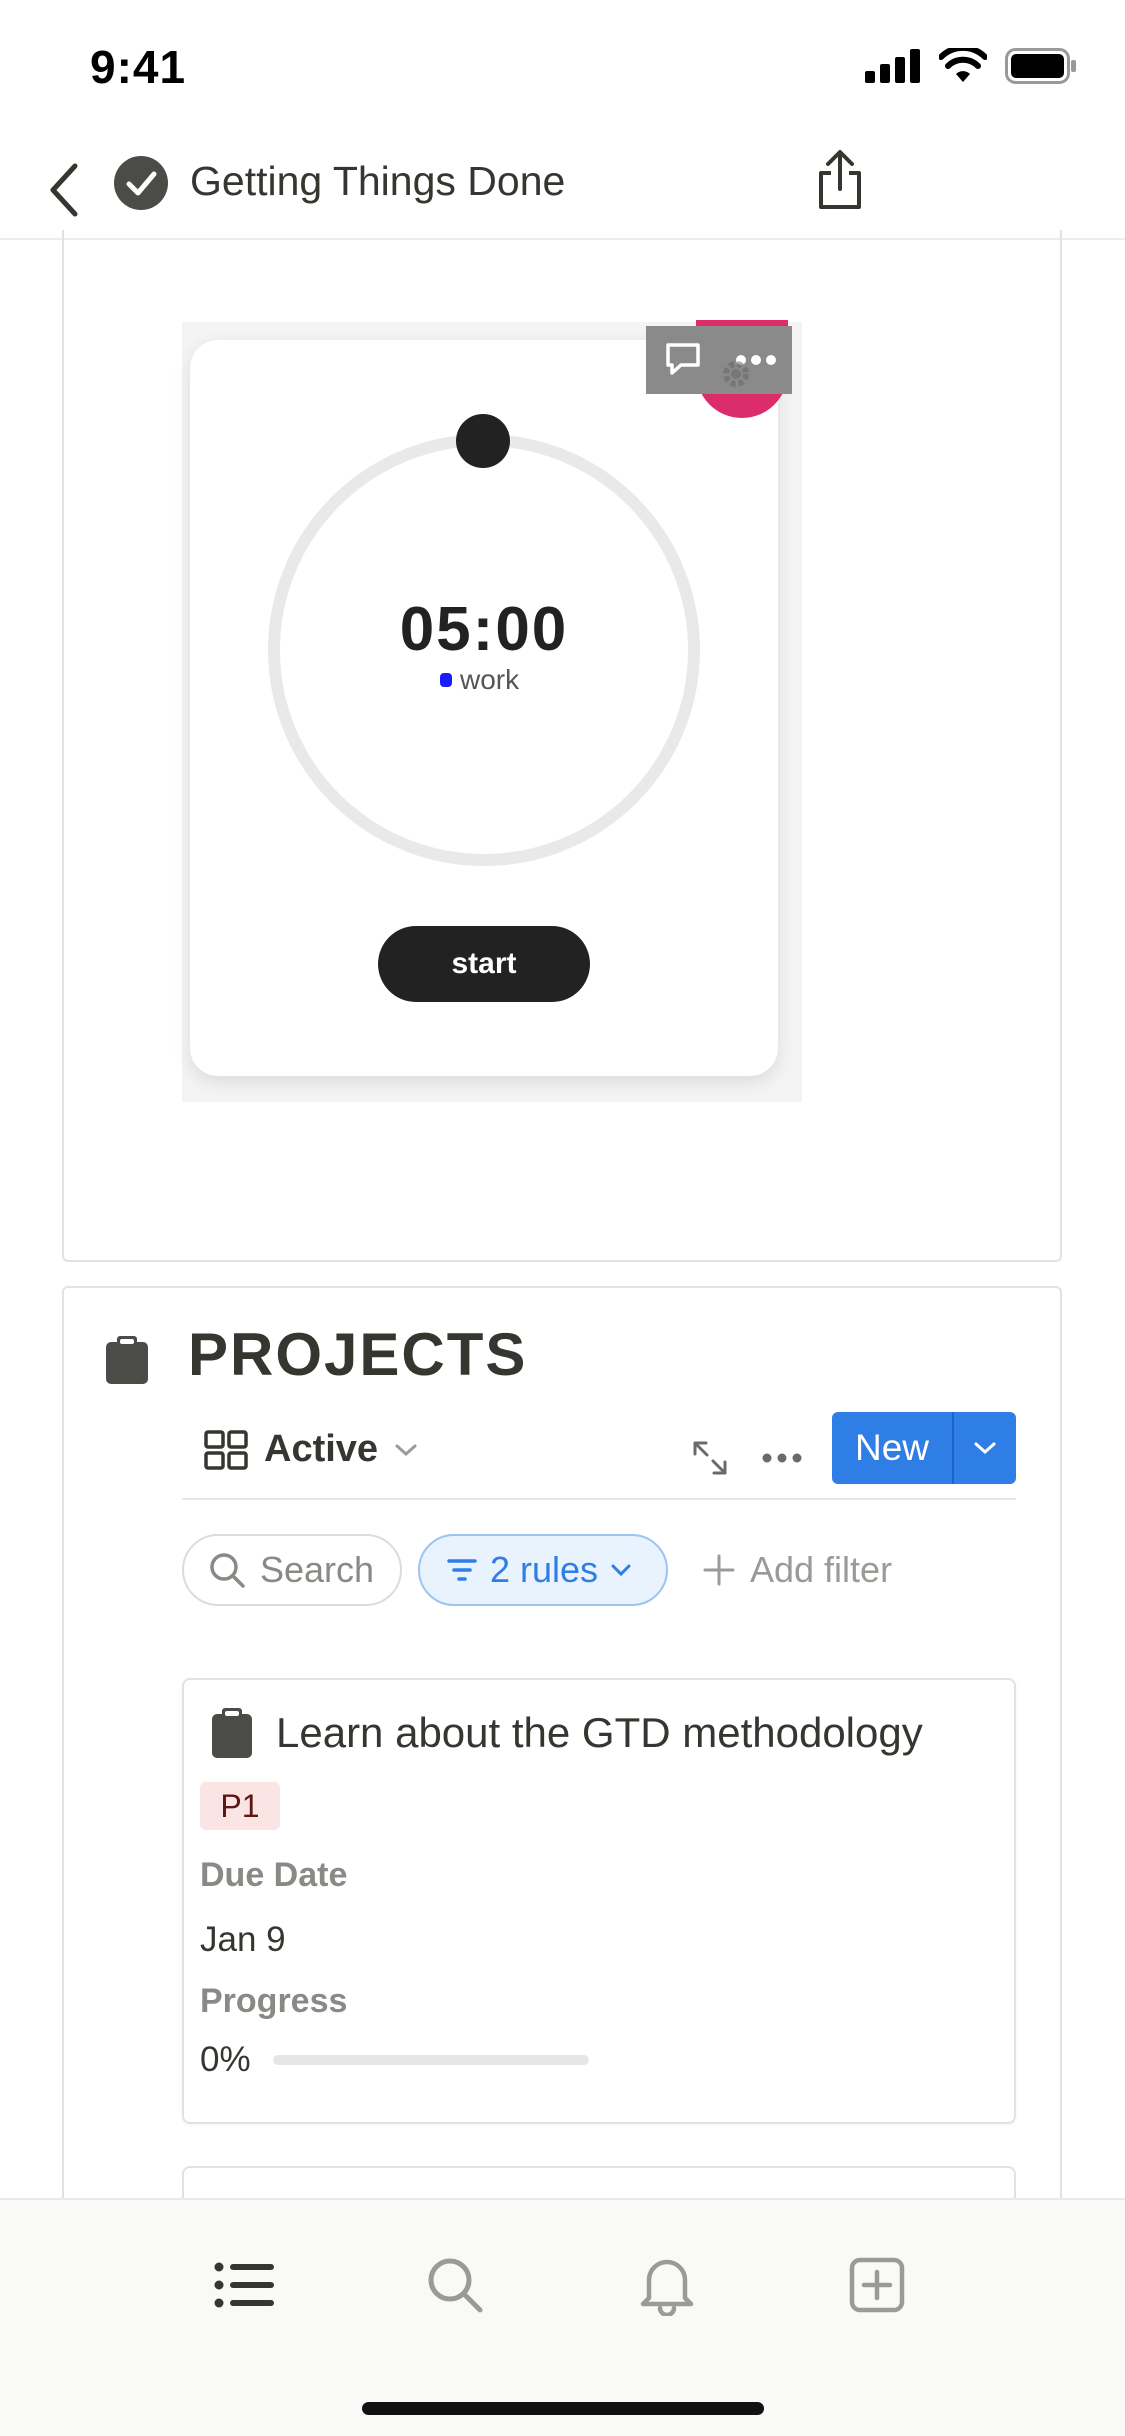 This screenshot has width=1125, height=2436. I want to click on comment-icon, so click(682, 359).